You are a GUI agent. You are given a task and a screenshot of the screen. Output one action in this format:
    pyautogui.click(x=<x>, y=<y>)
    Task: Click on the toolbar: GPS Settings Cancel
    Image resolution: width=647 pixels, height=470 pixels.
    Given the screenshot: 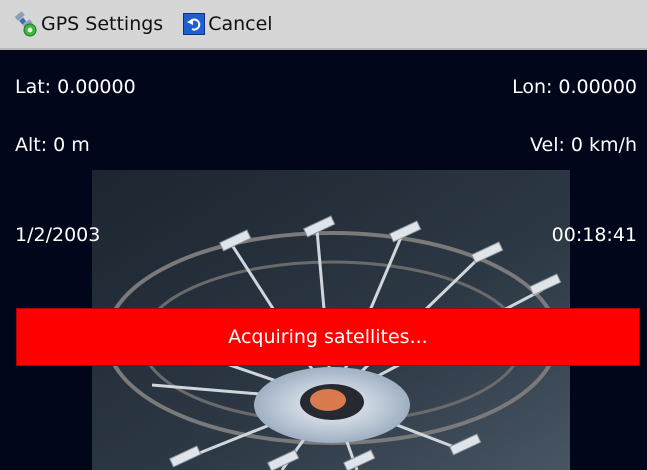 What is the action you would take?
    pyautogui.click(x=323, y=25)
    